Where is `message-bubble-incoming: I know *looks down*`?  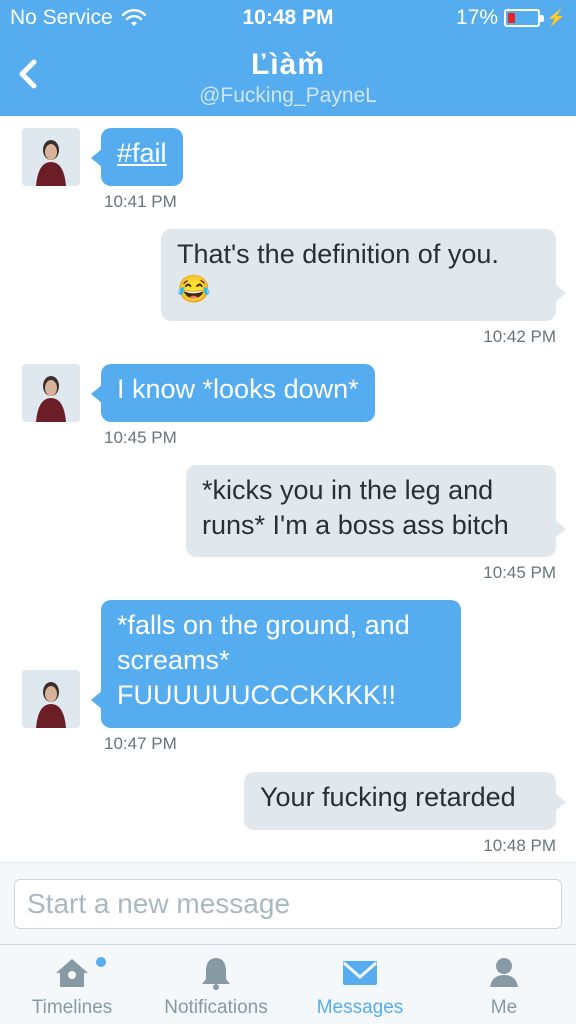
message-bubble-incoming: I know *looks down* is located at coordinates (233, 393).